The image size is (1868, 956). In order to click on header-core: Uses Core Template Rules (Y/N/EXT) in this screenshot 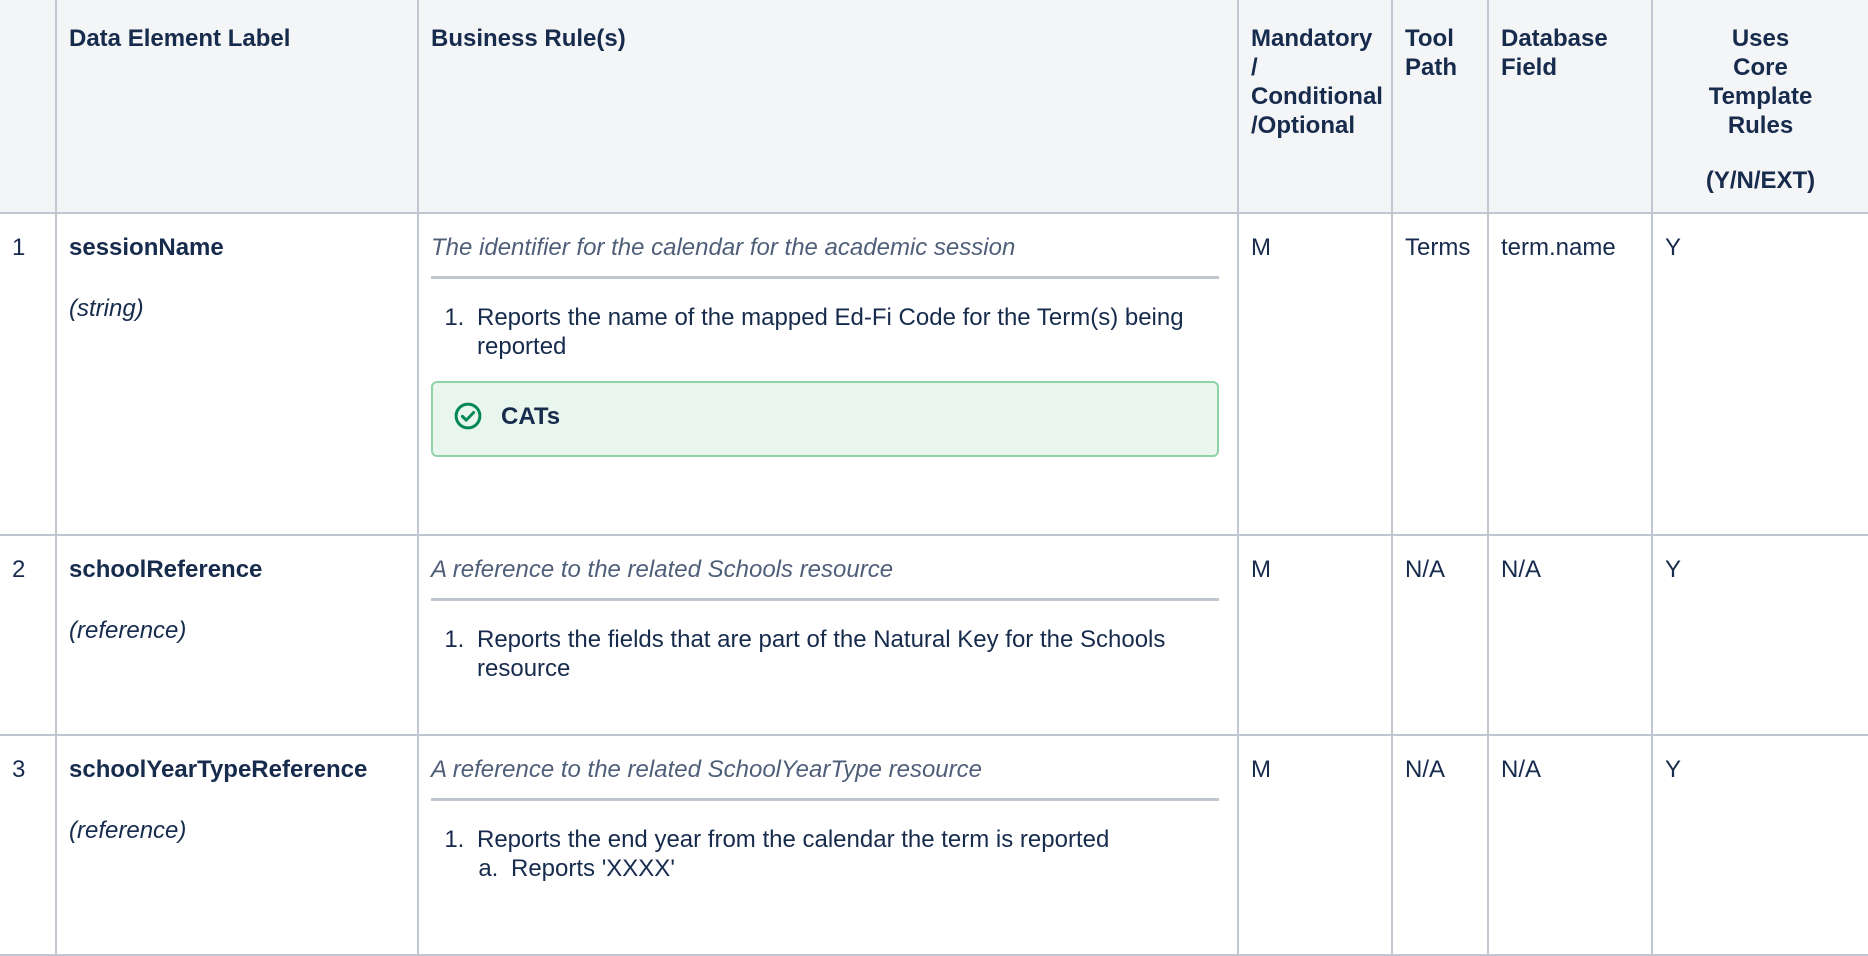, I will do `click(1759, 107)`.